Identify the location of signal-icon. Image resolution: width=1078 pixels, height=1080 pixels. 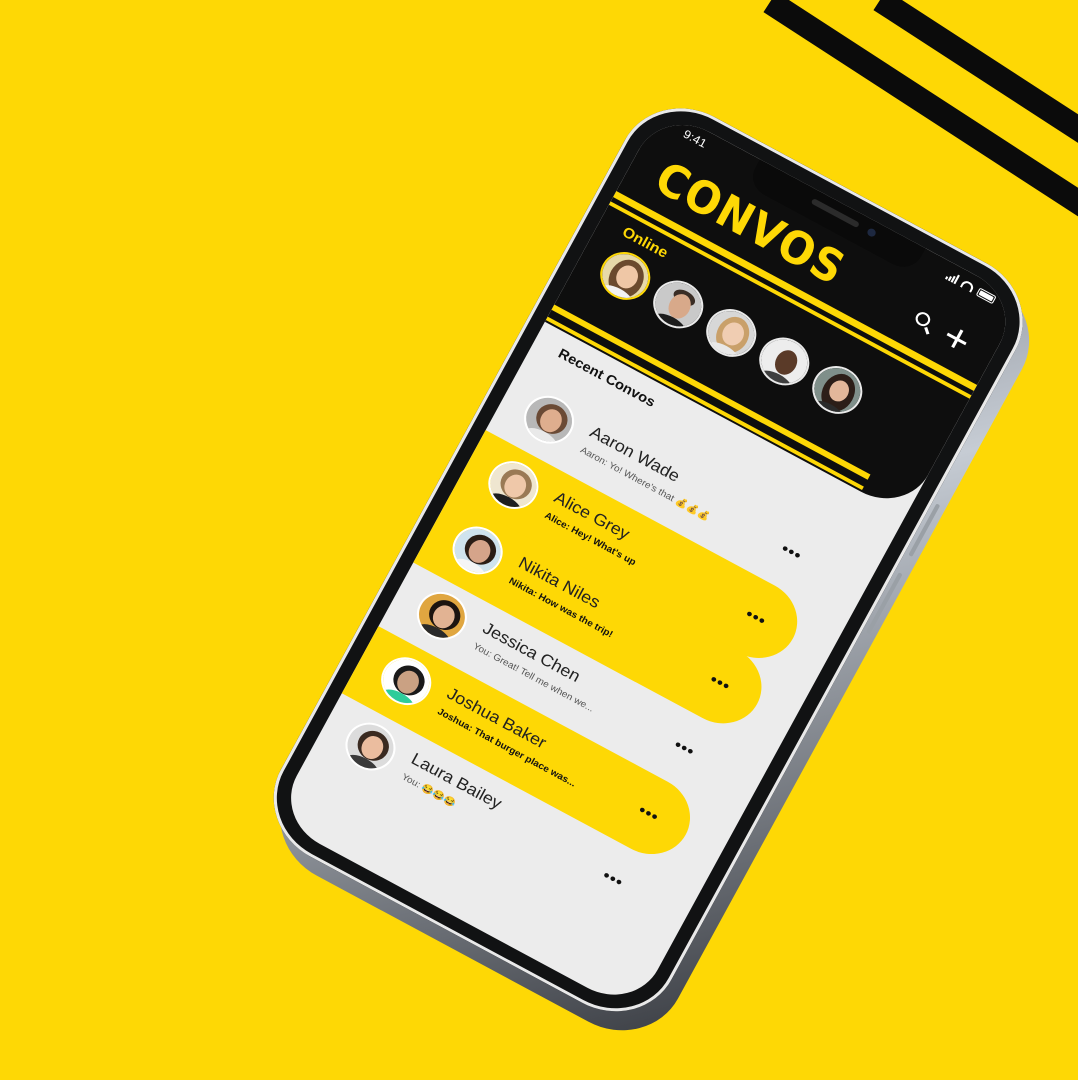
(952, 277).